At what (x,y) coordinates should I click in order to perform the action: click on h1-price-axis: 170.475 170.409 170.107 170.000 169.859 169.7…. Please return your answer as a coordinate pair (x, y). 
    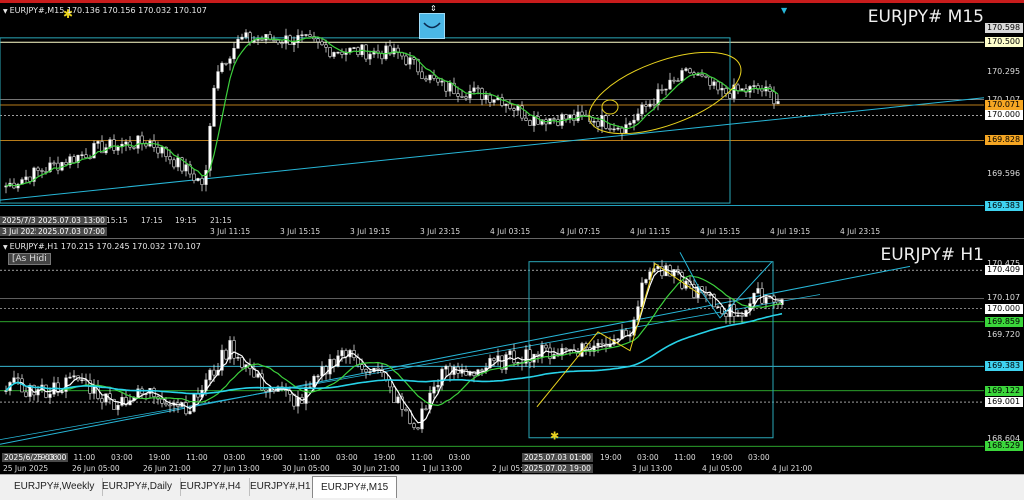
    Looking at the image, I should click on (1004, 356).